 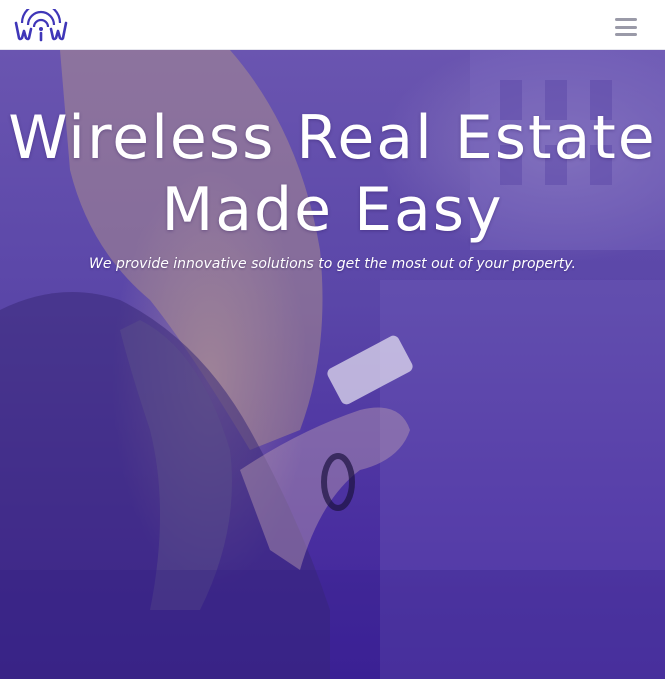 I want to click on top-navbar, so click(x=332, y=25).